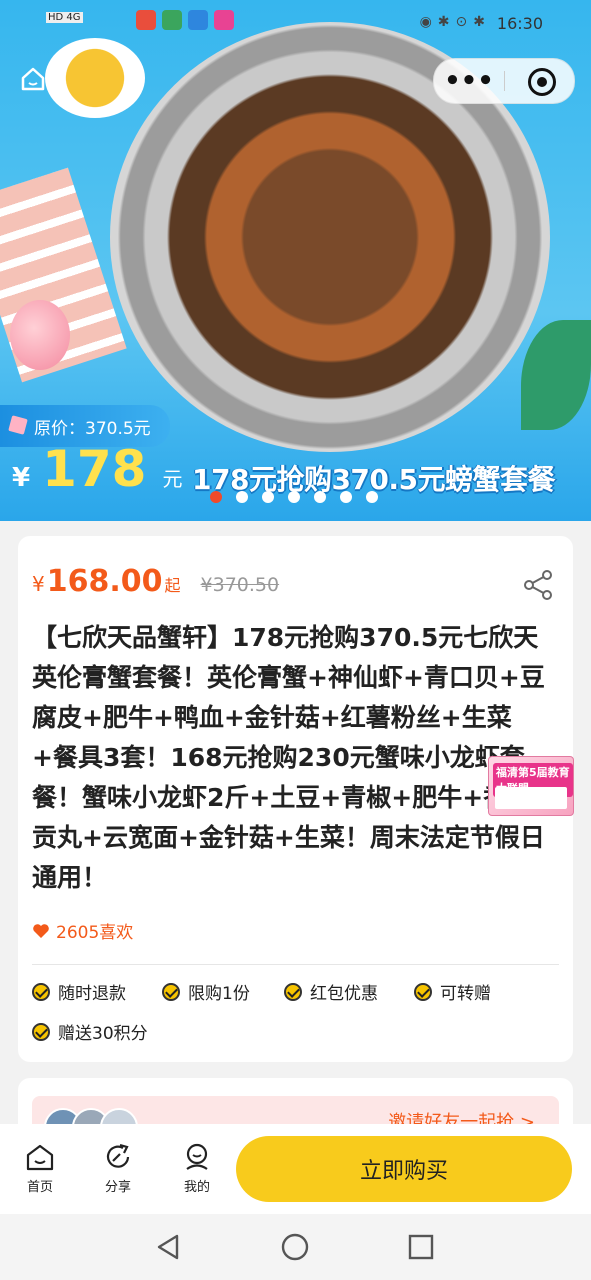 Image resolution: width=591 pixels, height=1280 pixels. What do you see at coordinates (196, 1187) in the screenshot?
I see `nav-mine-label: 我的` at bounding box center [196, 1187].